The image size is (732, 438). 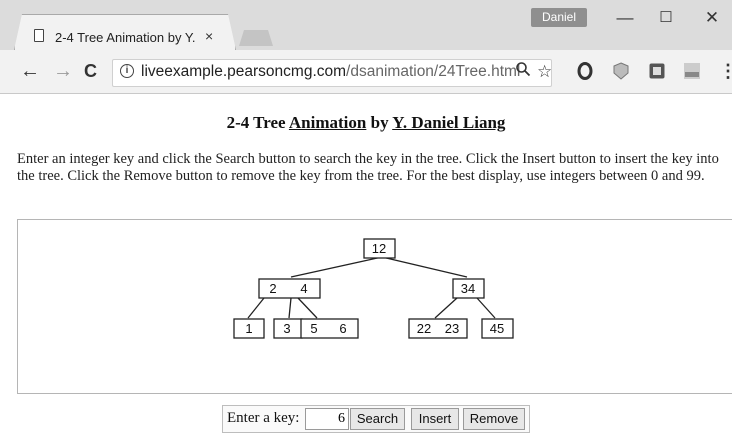 What do you see at coordinates (336, 267) in the screenshot?
I see `edge-root-left` at bounding box center [336, 267].